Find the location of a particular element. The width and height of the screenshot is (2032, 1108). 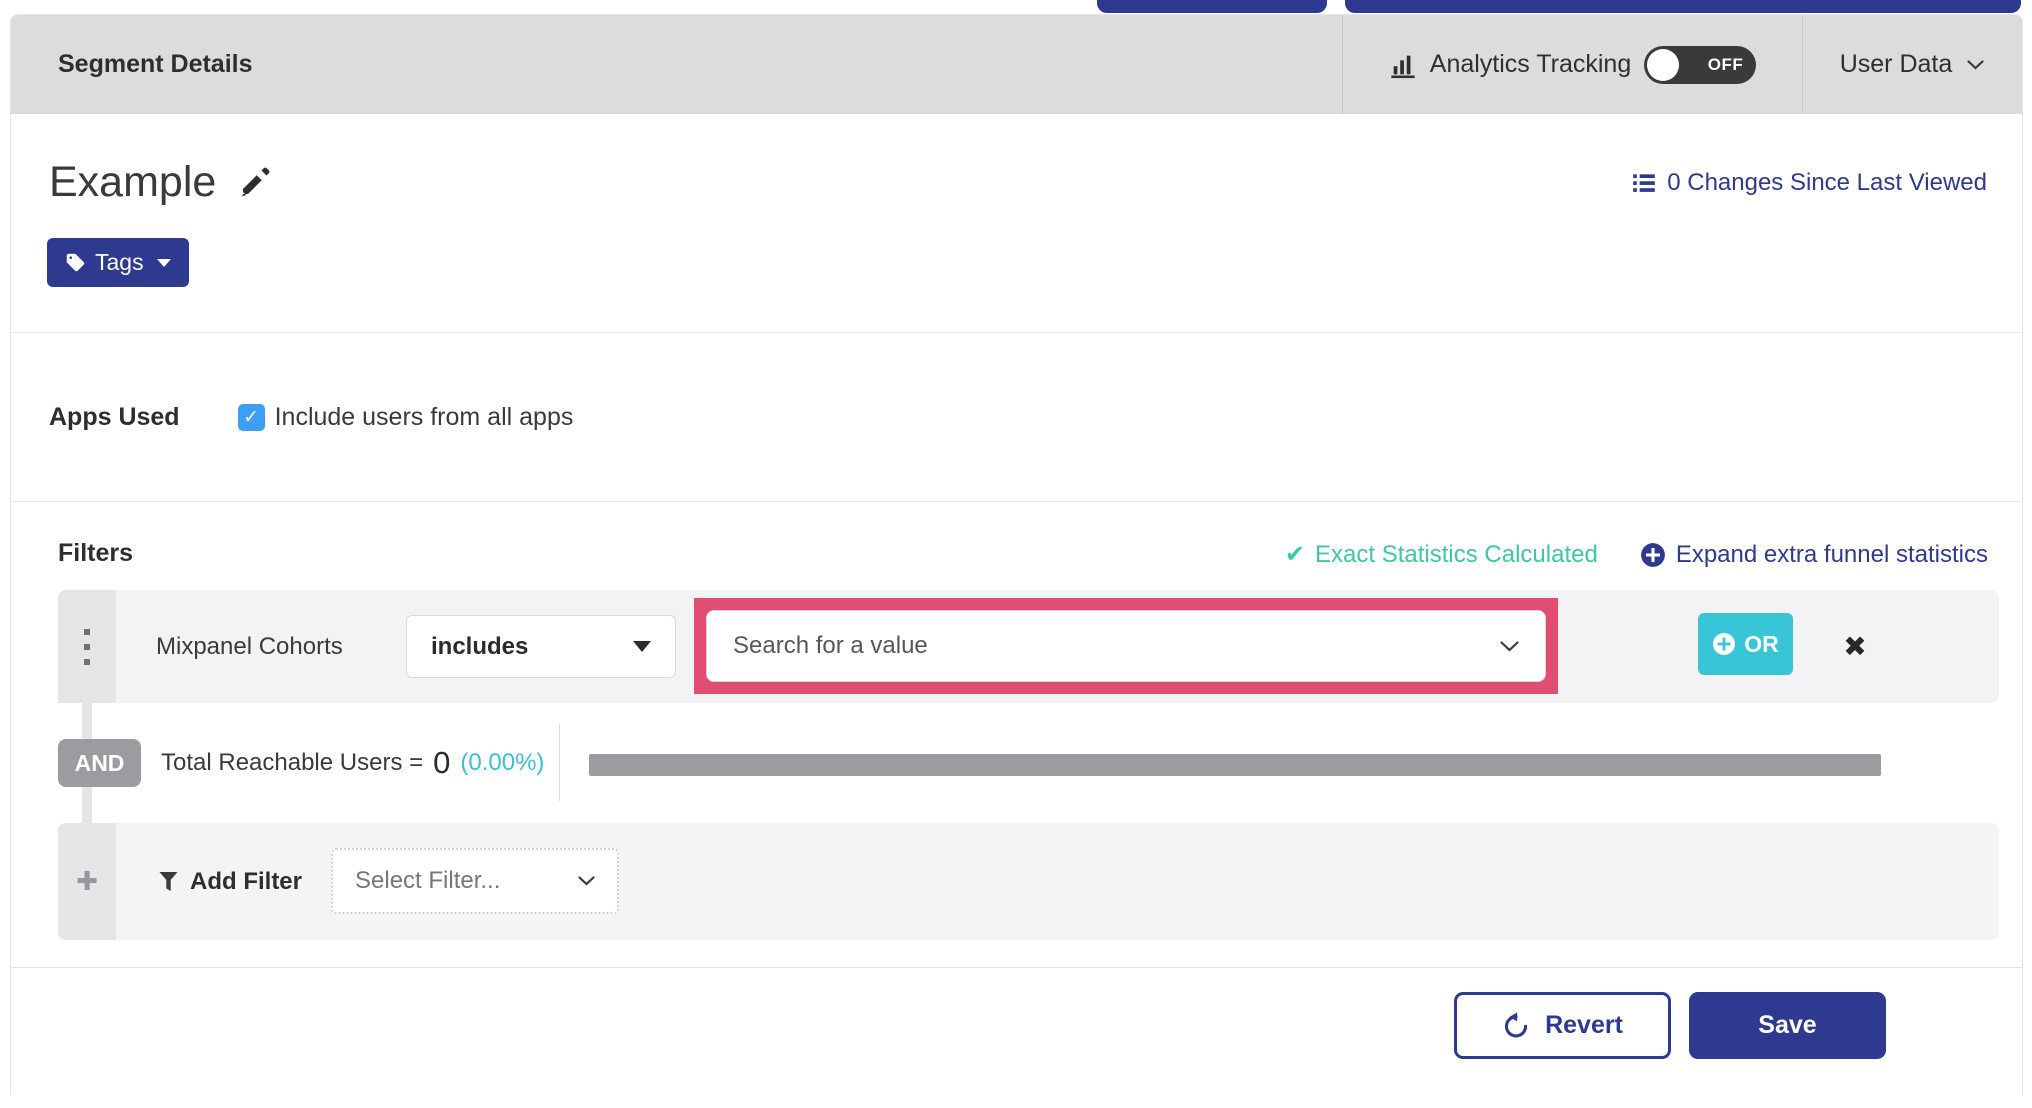

save-label: Save is located at coordinates (1787, 1025).